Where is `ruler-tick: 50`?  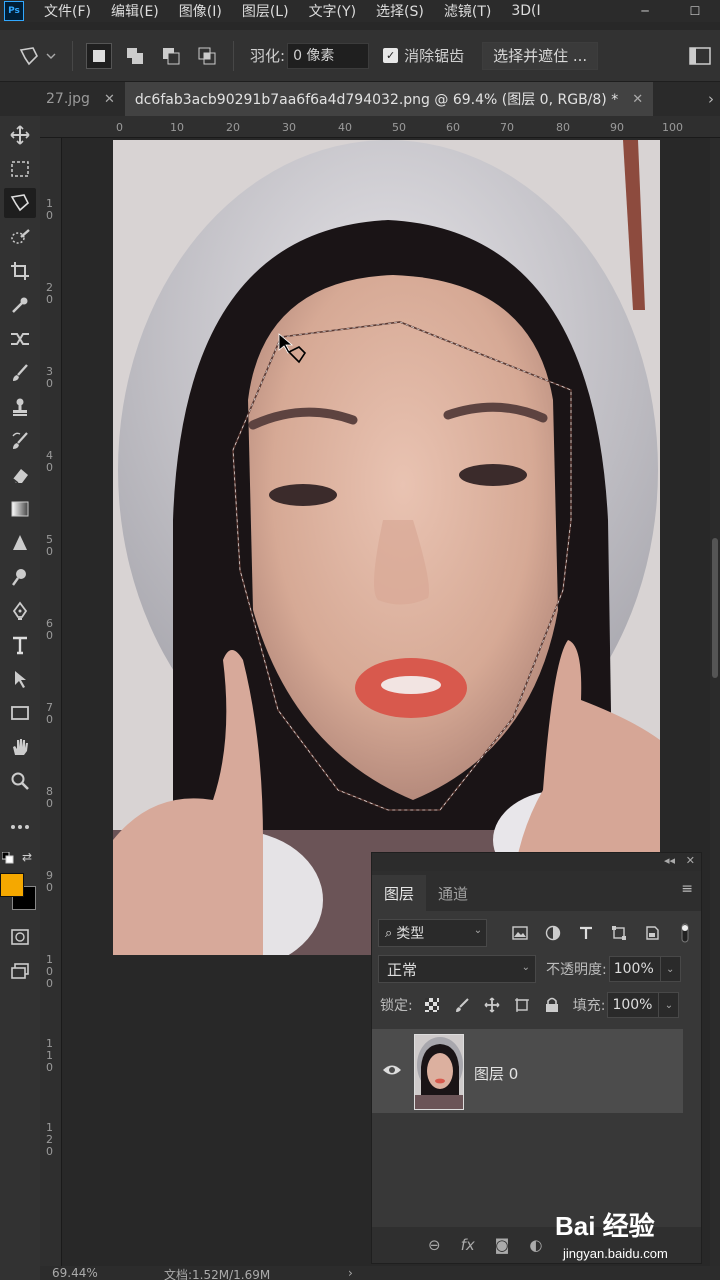 ruler-tick: 50 is located at coordinates (399, 127).